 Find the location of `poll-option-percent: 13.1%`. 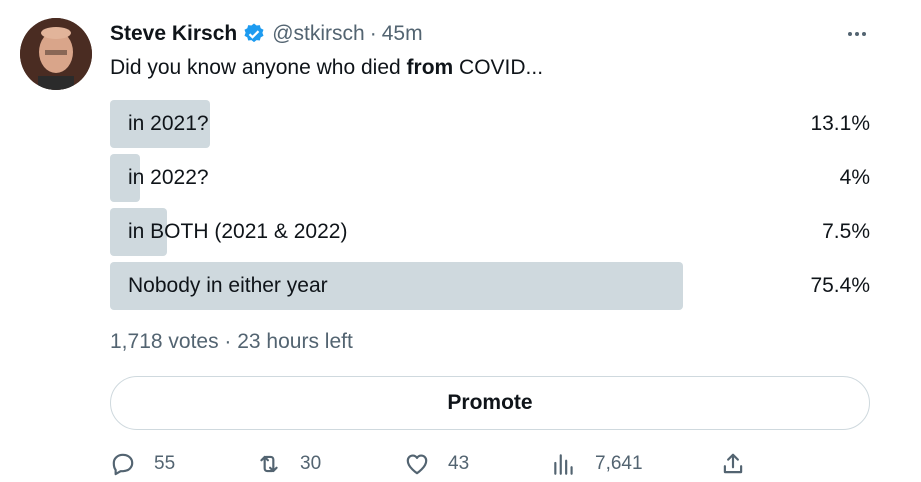

poll-option-percent: 13.1% is located at coordinates (840, 123).